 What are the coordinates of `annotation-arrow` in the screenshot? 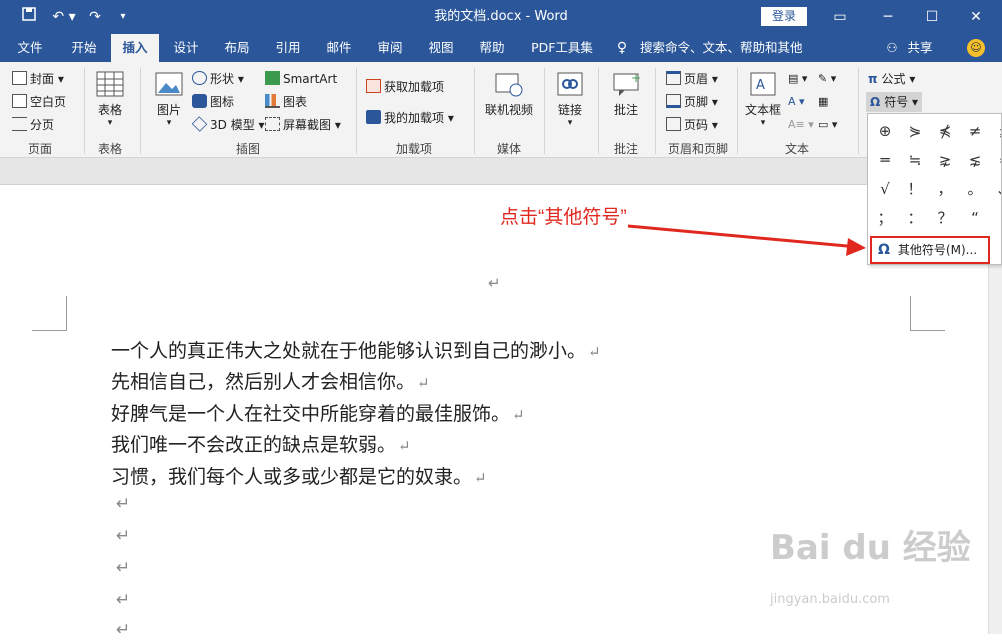 It's located at (746, 240).